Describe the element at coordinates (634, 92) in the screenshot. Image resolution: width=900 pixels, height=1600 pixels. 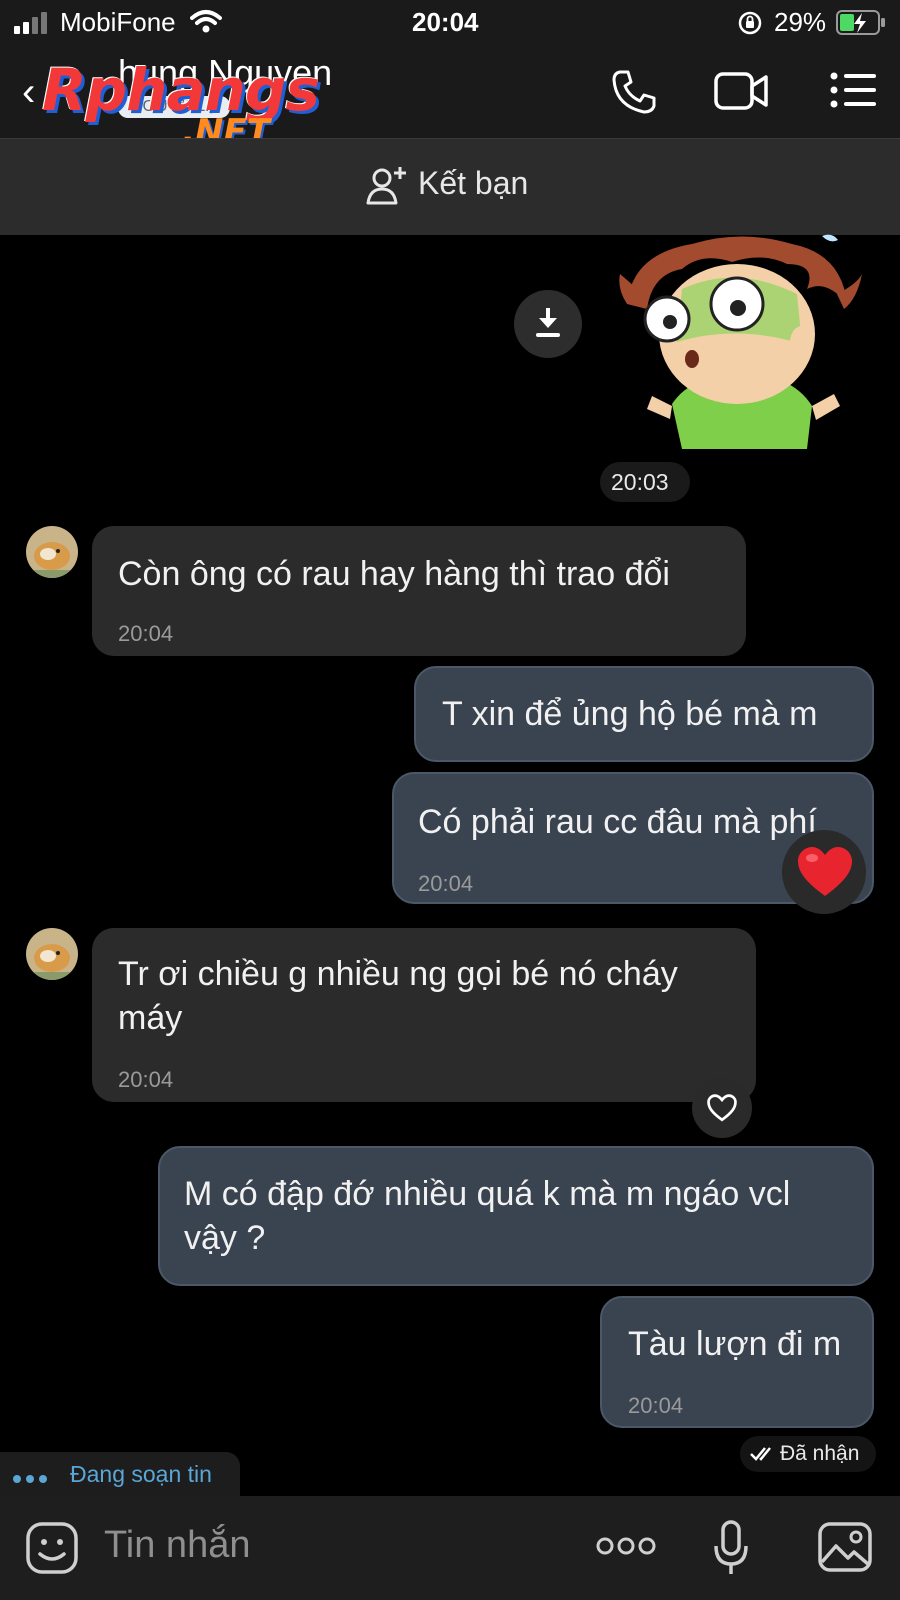
I see `phone-icon` at that location.